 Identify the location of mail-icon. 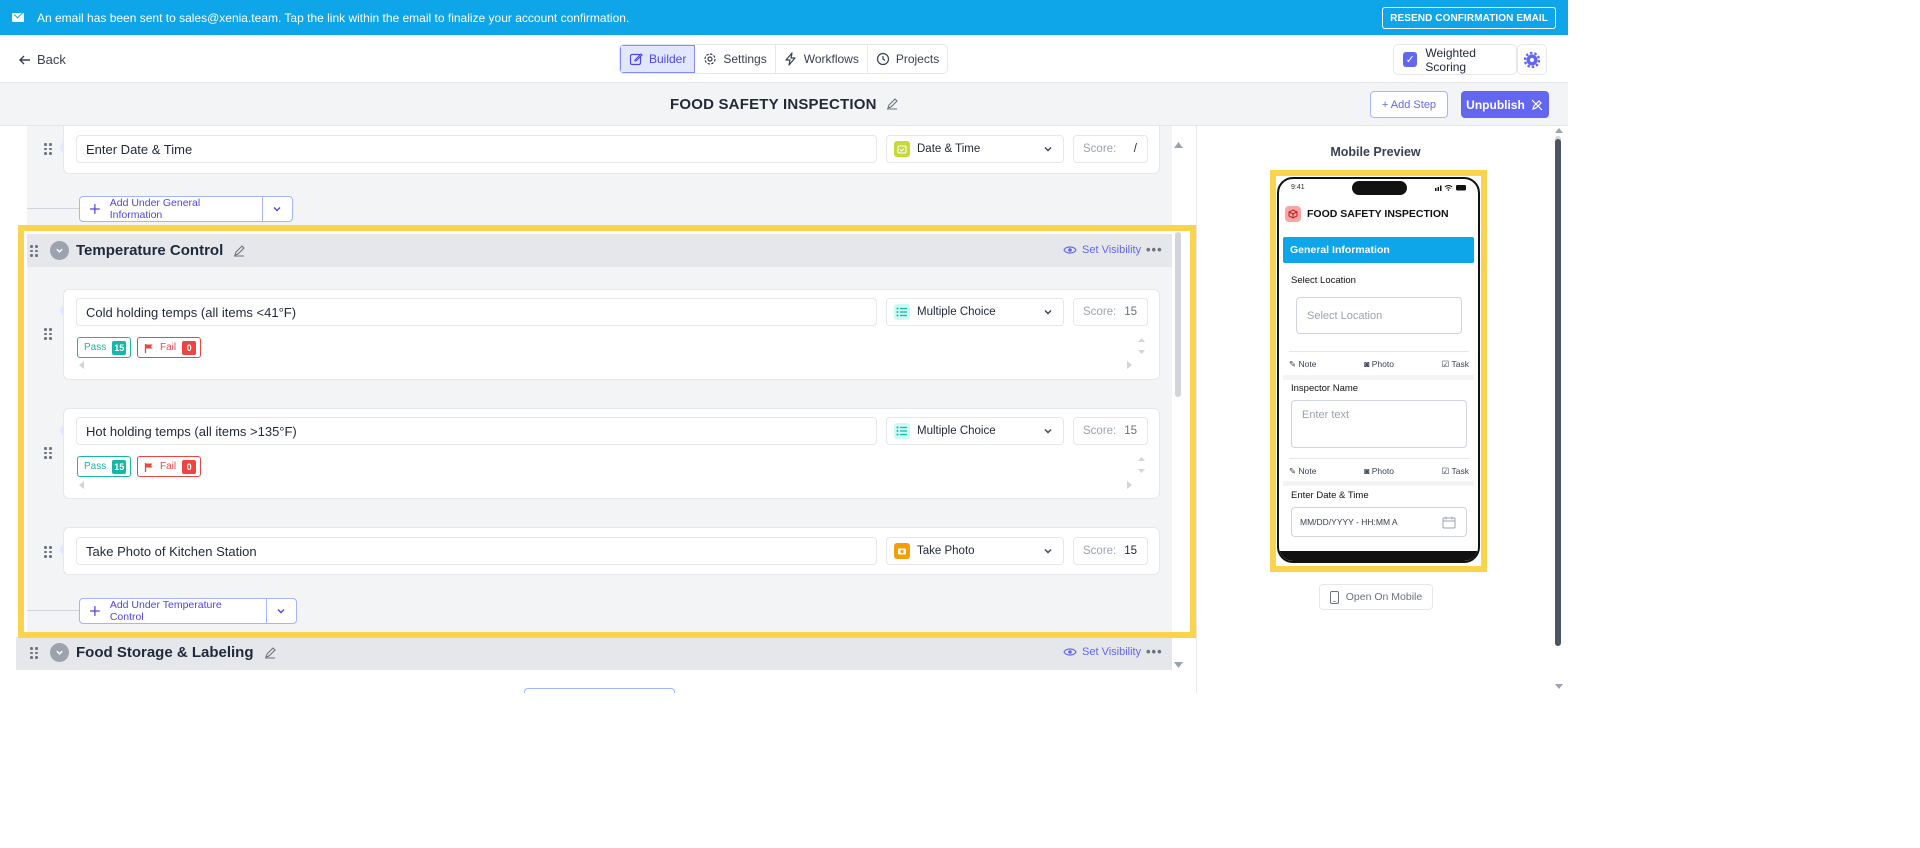
(18, 17).